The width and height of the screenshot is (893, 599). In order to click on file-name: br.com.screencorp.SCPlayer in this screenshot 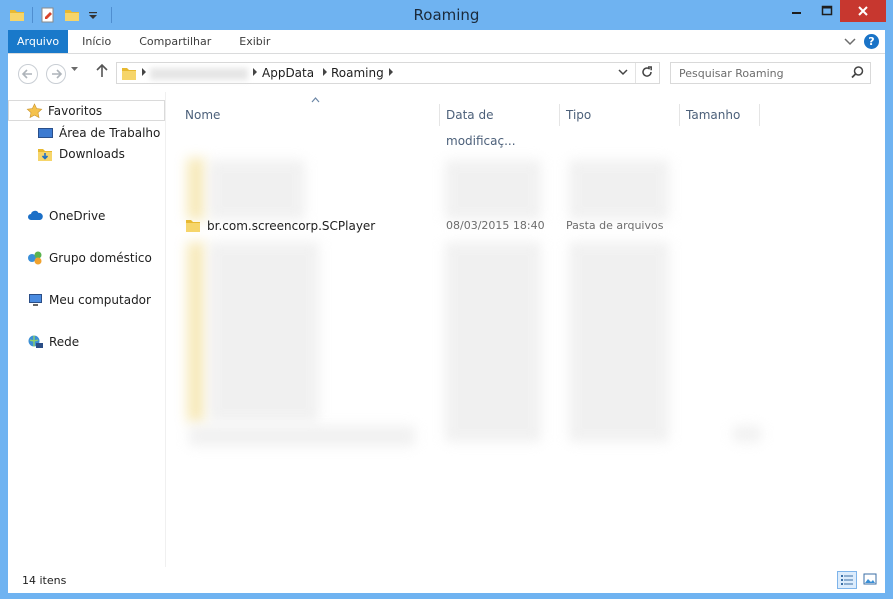, I will do `click(291, 226)`.